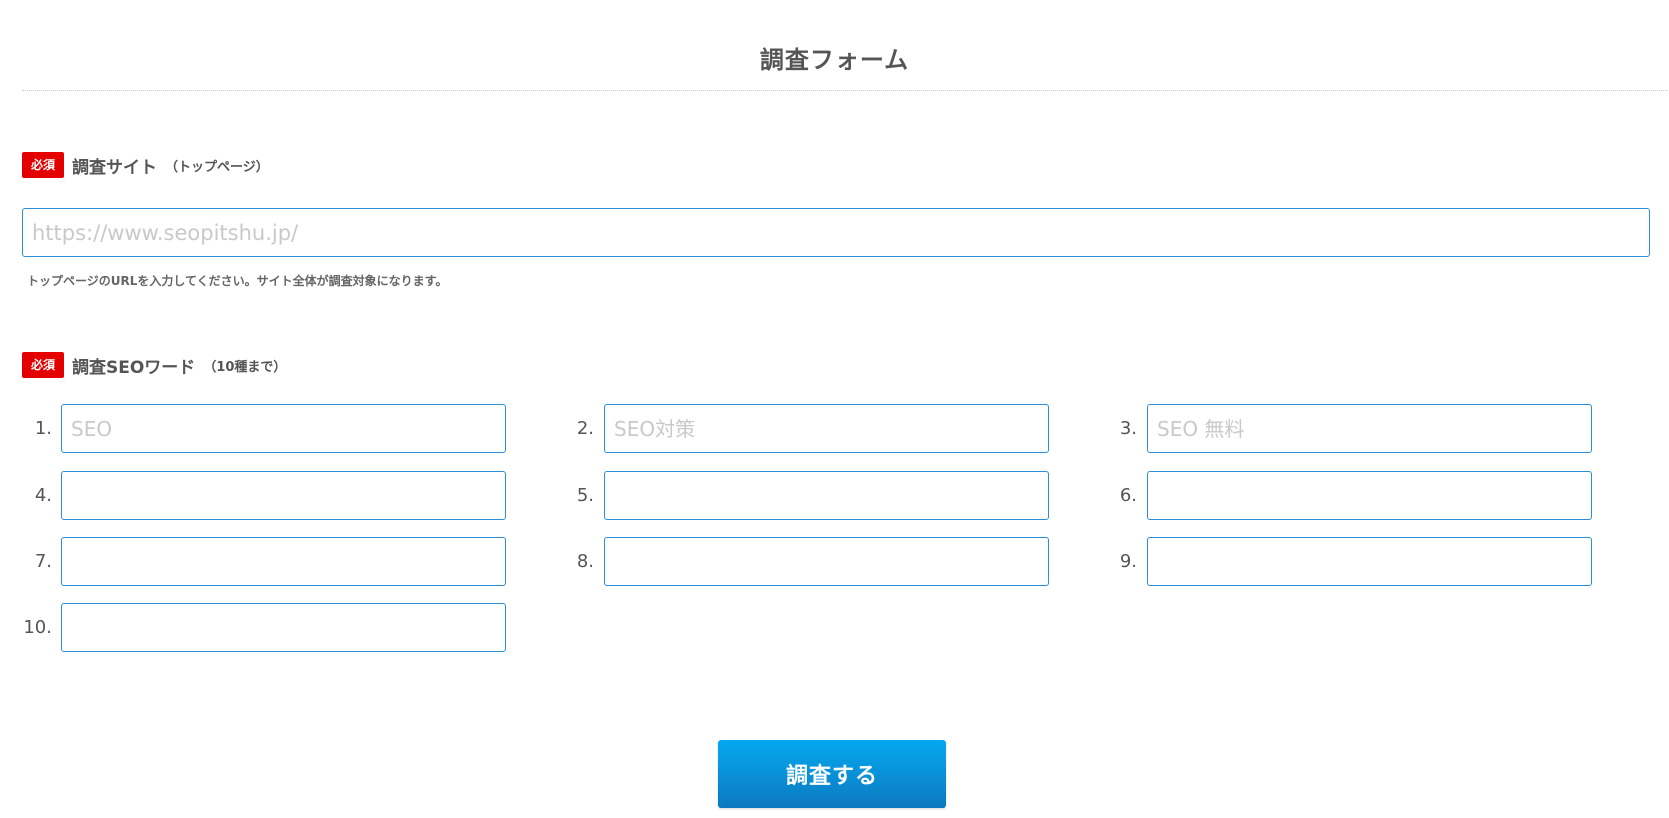 This screenshot has height=818, width=1669. What do you see at coordinates (43, 495) in the screenshot?
I see `keyword-number: 4.` at bounding box center [43, 495].